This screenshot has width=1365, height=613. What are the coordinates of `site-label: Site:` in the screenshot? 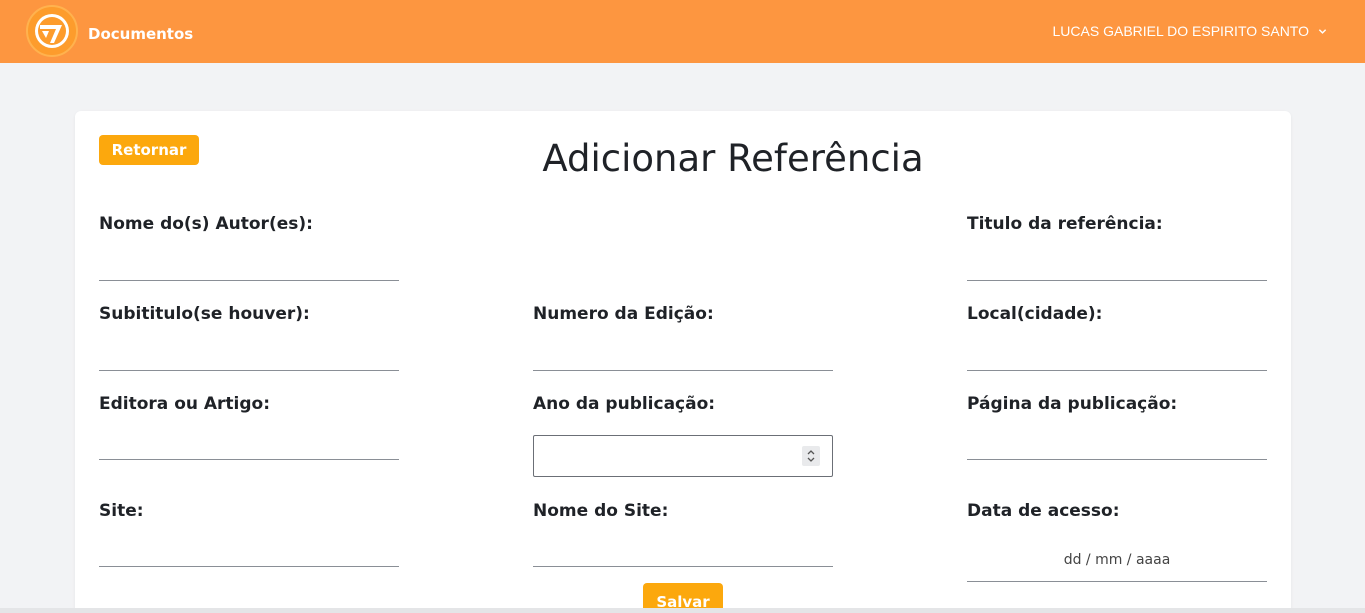 It's located at (121, 511).